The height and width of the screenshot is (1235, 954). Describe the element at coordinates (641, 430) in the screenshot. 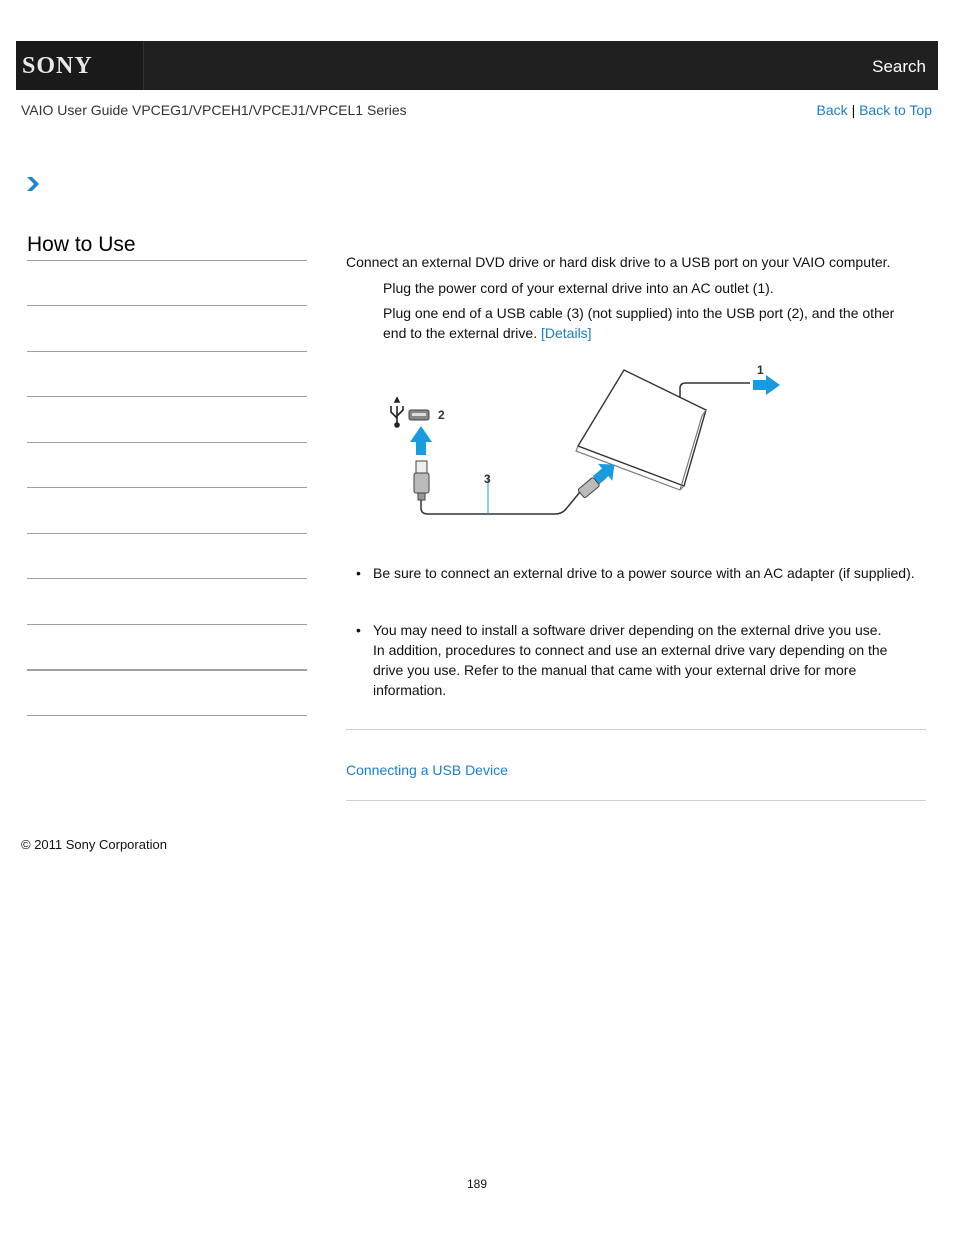

I see `external-drive` at that location.